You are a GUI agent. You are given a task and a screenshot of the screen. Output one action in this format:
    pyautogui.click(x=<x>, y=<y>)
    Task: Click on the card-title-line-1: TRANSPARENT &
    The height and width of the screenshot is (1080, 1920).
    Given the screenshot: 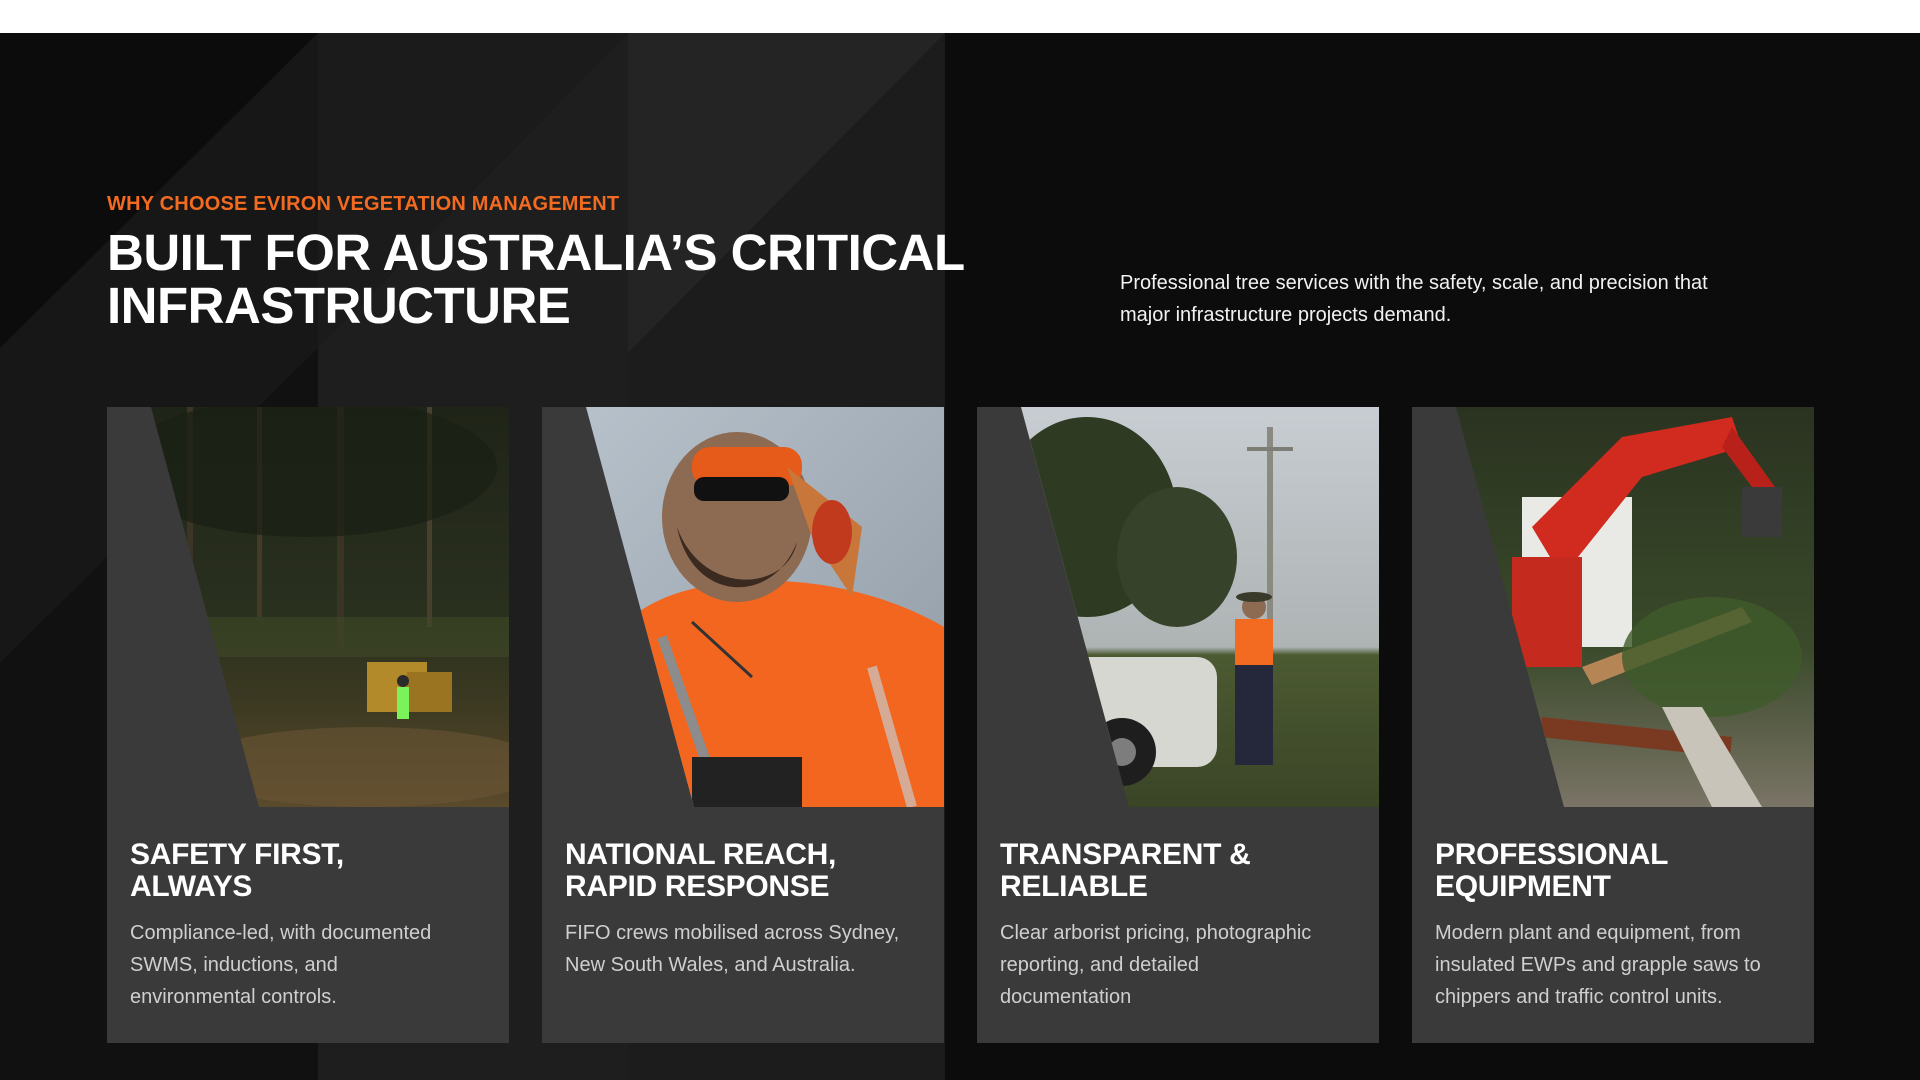 What is the action you would take?
    pyautogui.click(x=1125, y=854)
    